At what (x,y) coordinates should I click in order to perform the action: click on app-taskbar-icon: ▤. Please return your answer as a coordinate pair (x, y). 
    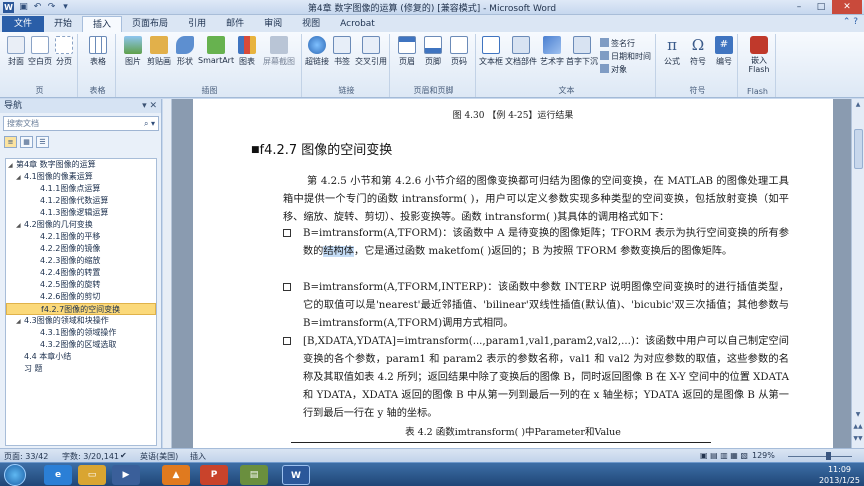
    Looking at the image, I should click on (254, 475).